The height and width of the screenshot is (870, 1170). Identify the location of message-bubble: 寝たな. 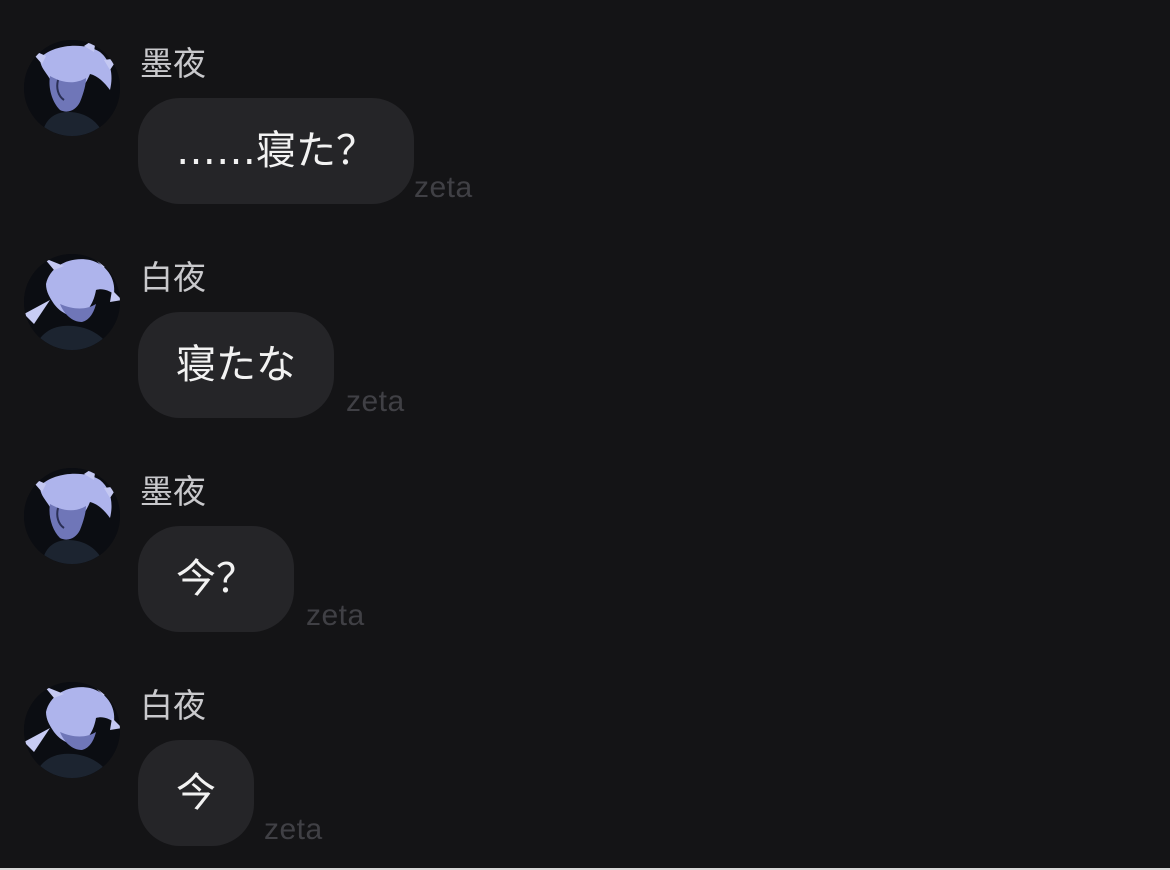
(236, 365).